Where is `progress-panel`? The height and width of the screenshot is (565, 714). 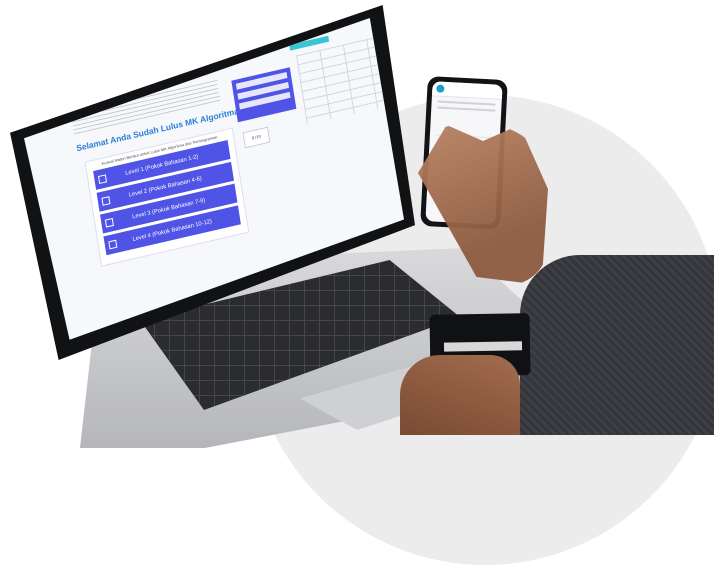
progress-panel is located at coordinates (264, 95).